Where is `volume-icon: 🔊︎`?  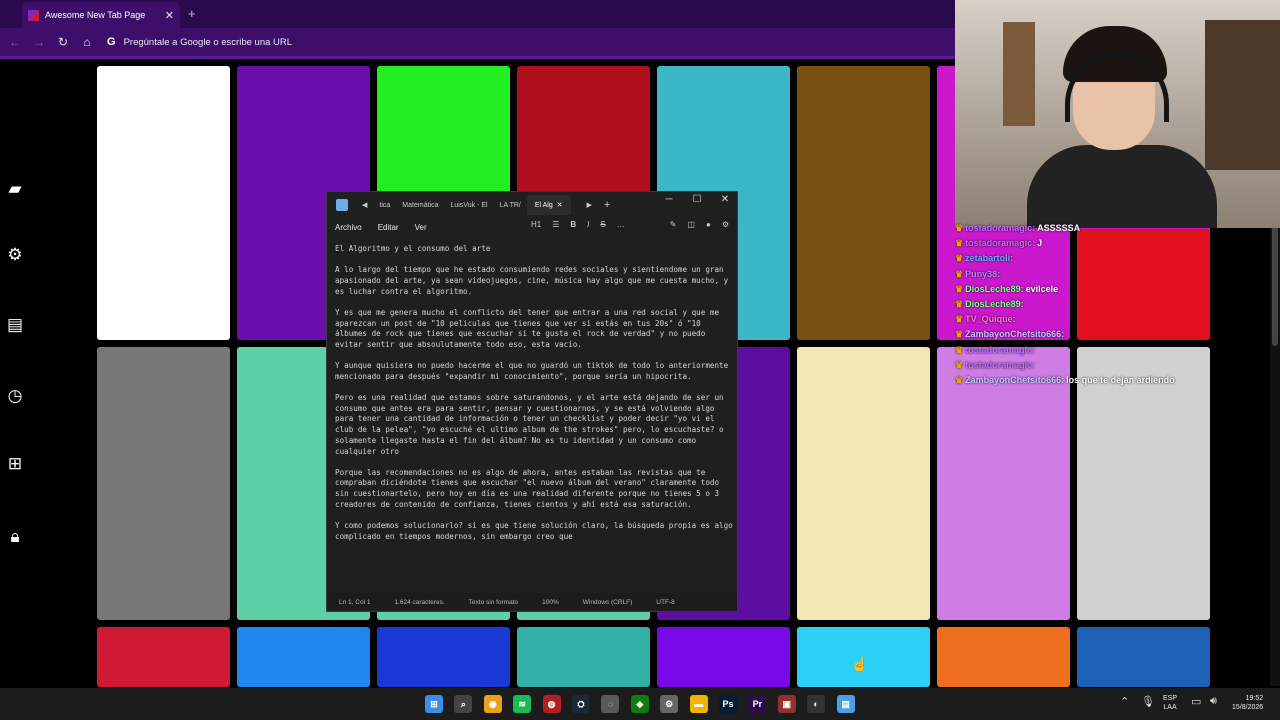
volume-icon: 🔊︎ is located at coordinates (1213, 701).